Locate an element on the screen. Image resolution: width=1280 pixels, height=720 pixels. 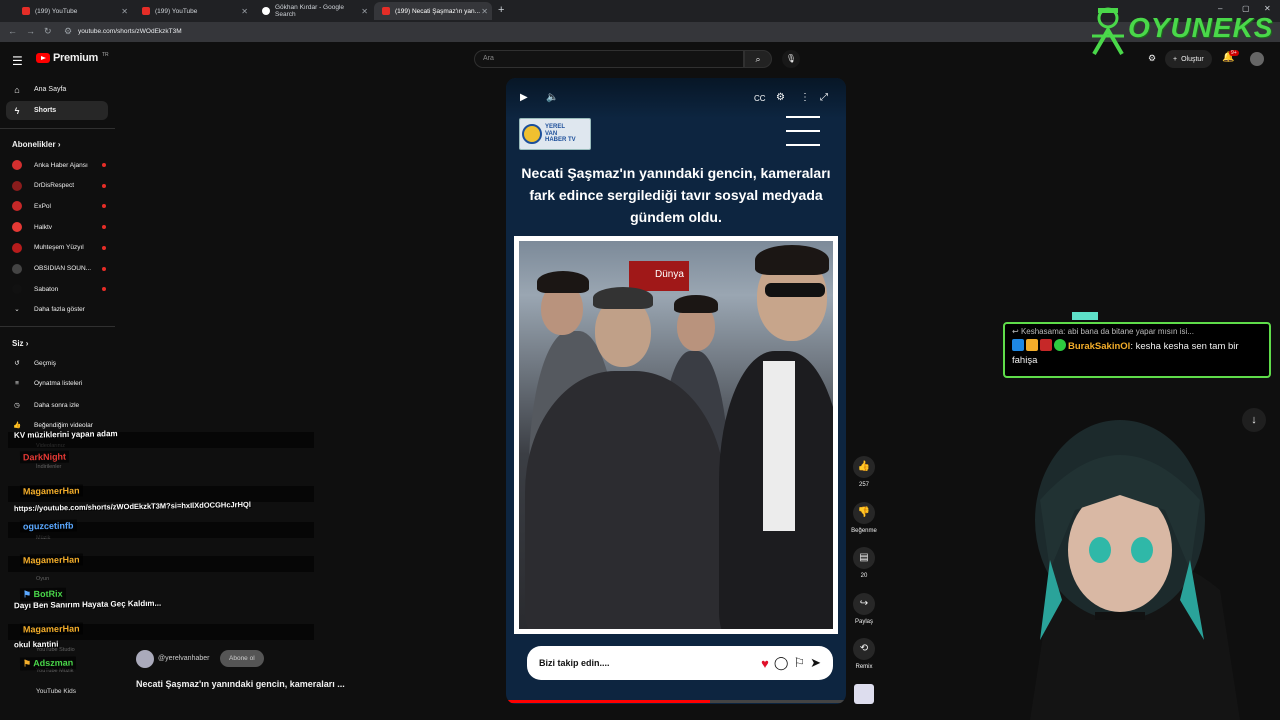
back-icon: ← is located at coordinates (12, 31).